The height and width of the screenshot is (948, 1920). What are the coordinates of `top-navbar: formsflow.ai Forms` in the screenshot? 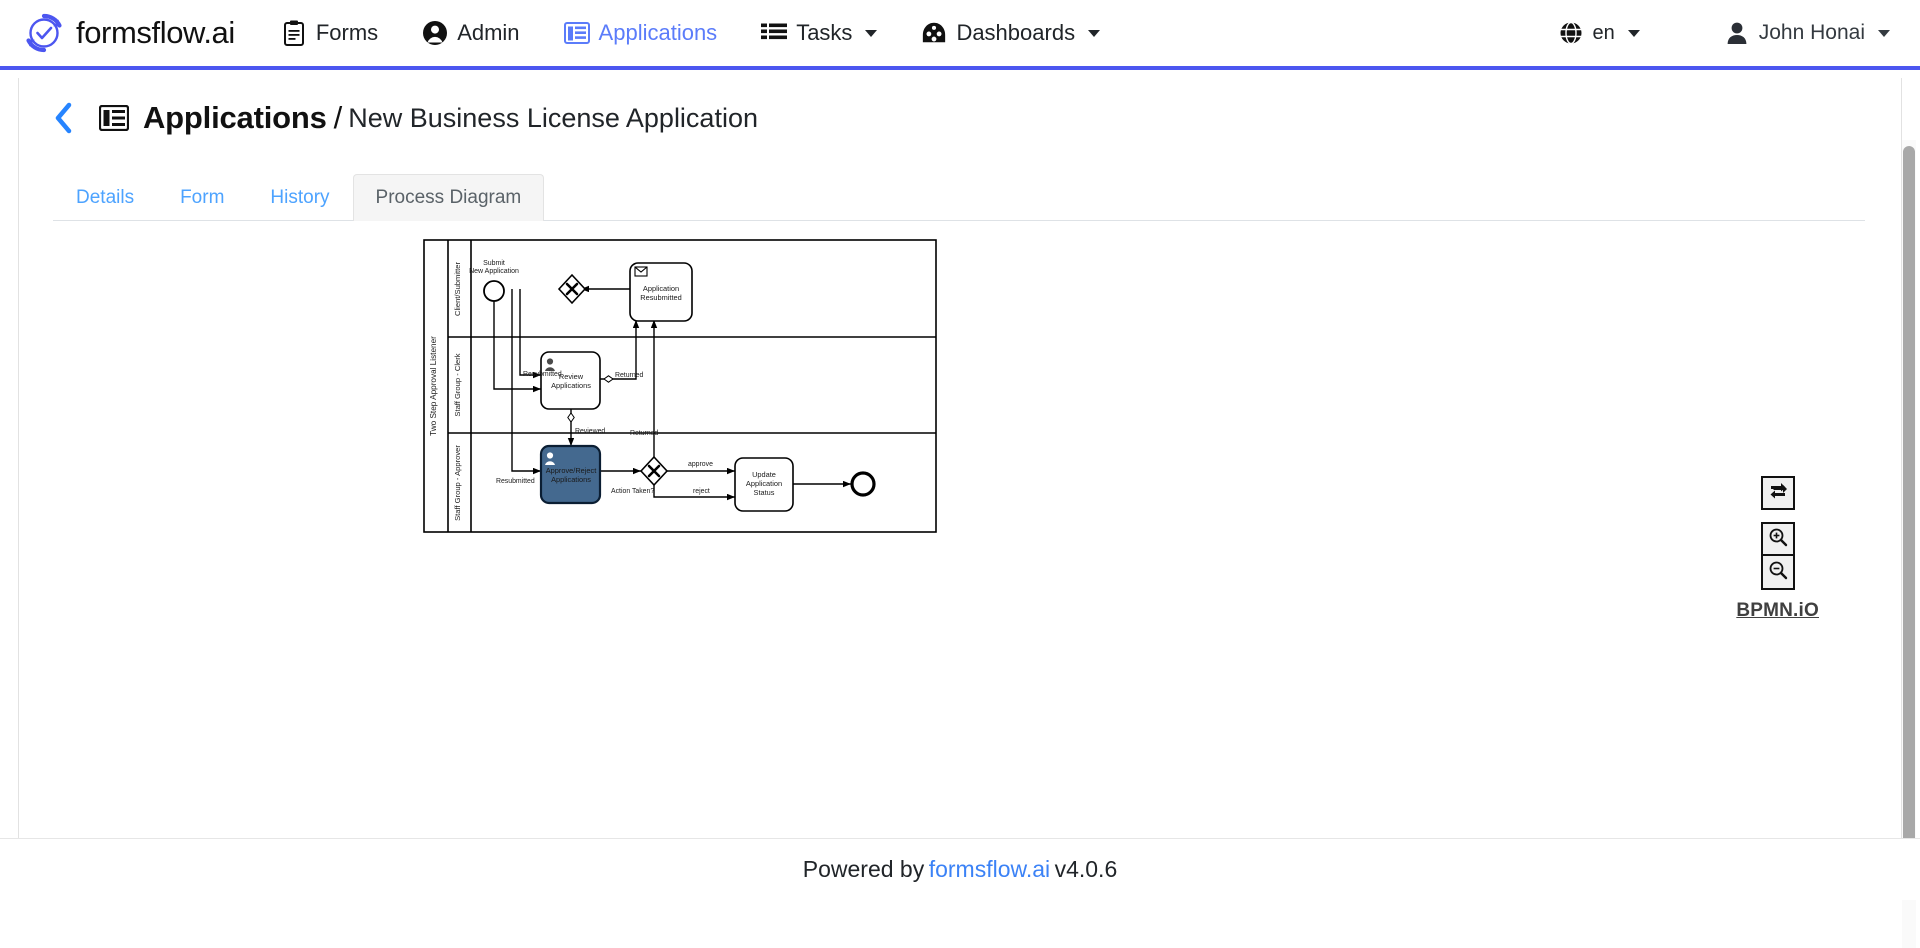 It's located at (960, 35).